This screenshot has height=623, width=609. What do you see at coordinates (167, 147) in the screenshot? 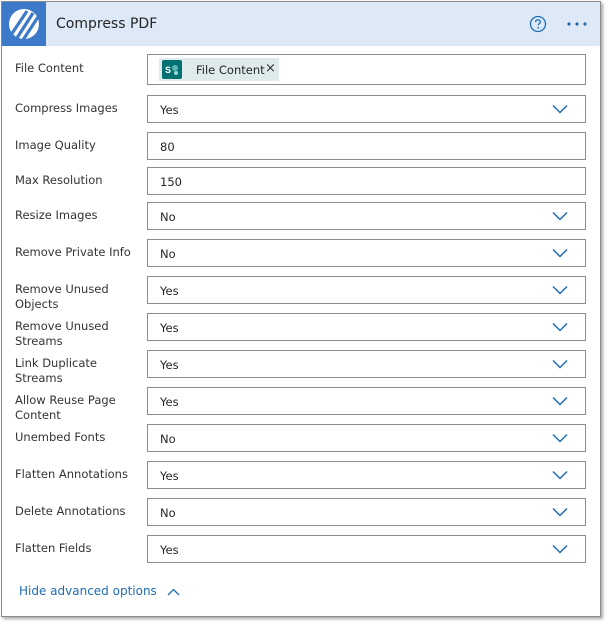
I see `input-value: 80` at bounding box center [167, 147].